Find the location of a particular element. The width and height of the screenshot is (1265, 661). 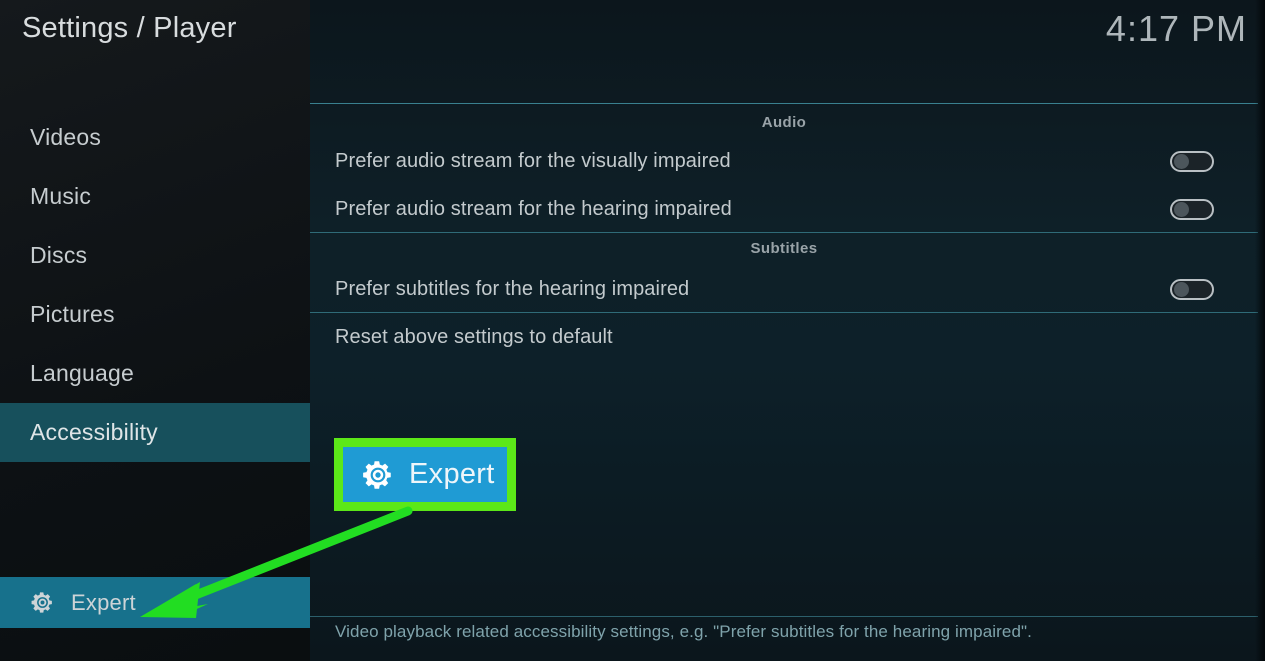

toggle-prefer-audio-hearing-impaired is located at coordinates (1192, 209).